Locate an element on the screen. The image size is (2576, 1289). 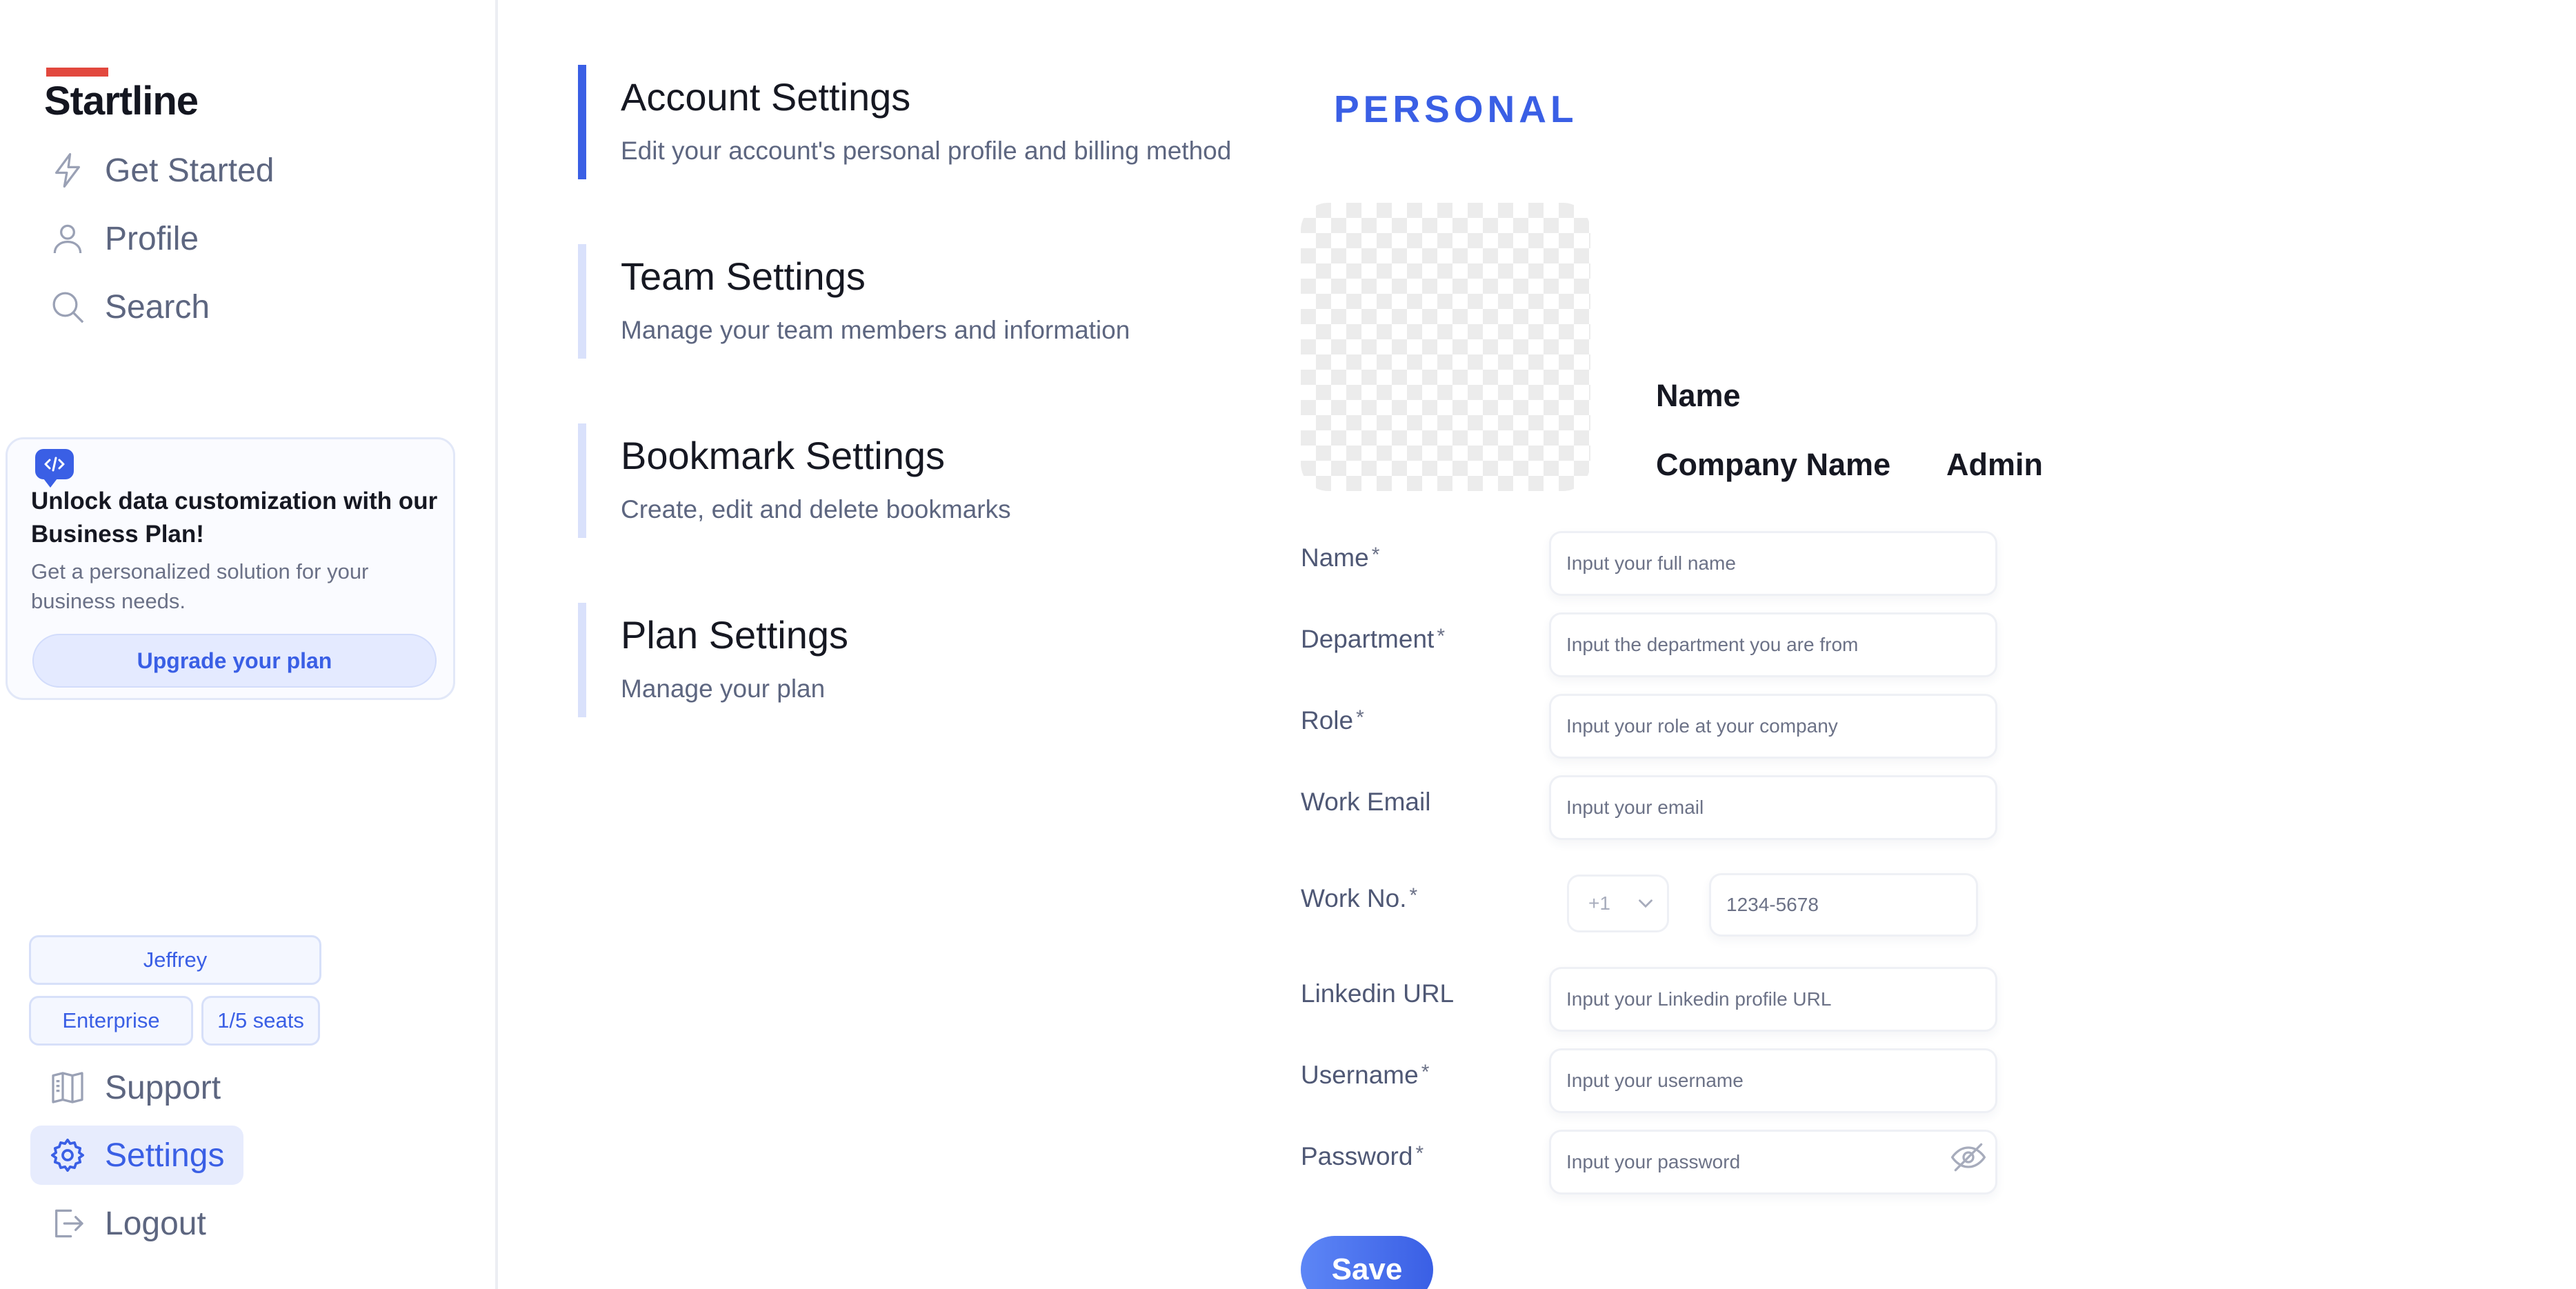
profile-name: Name is located at coordinates (1699, 395).